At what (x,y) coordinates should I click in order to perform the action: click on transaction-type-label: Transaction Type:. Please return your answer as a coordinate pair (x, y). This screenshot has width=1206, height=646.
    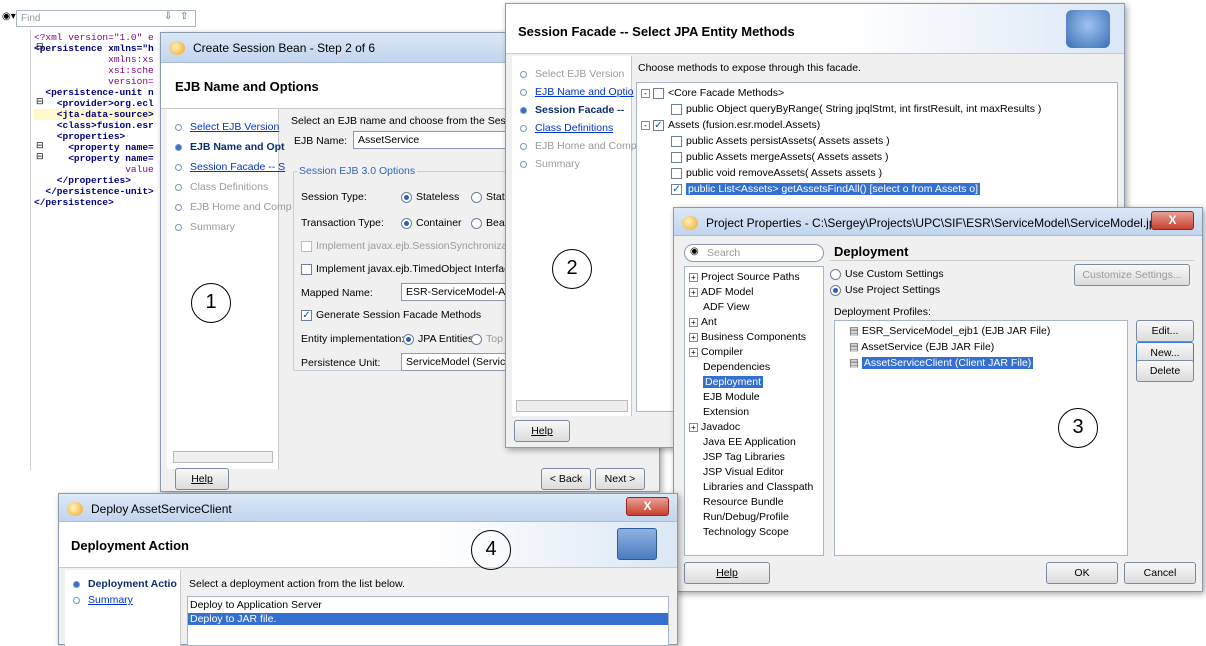
    Looking at the image, I should click on (342, 223).